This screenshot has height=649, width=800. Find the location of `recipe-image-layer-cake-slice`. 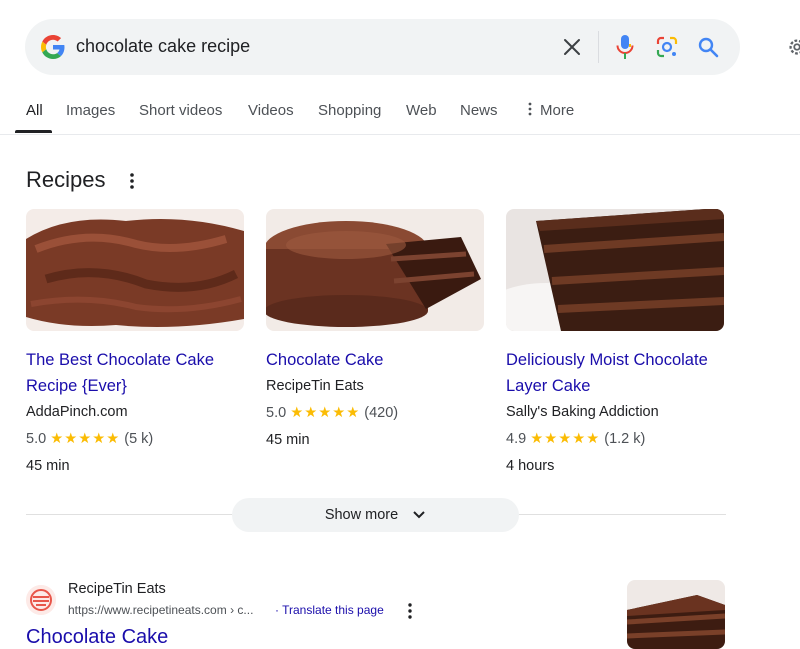

recipe-image-layer-cake-slice is located at coordinates (615, 270).